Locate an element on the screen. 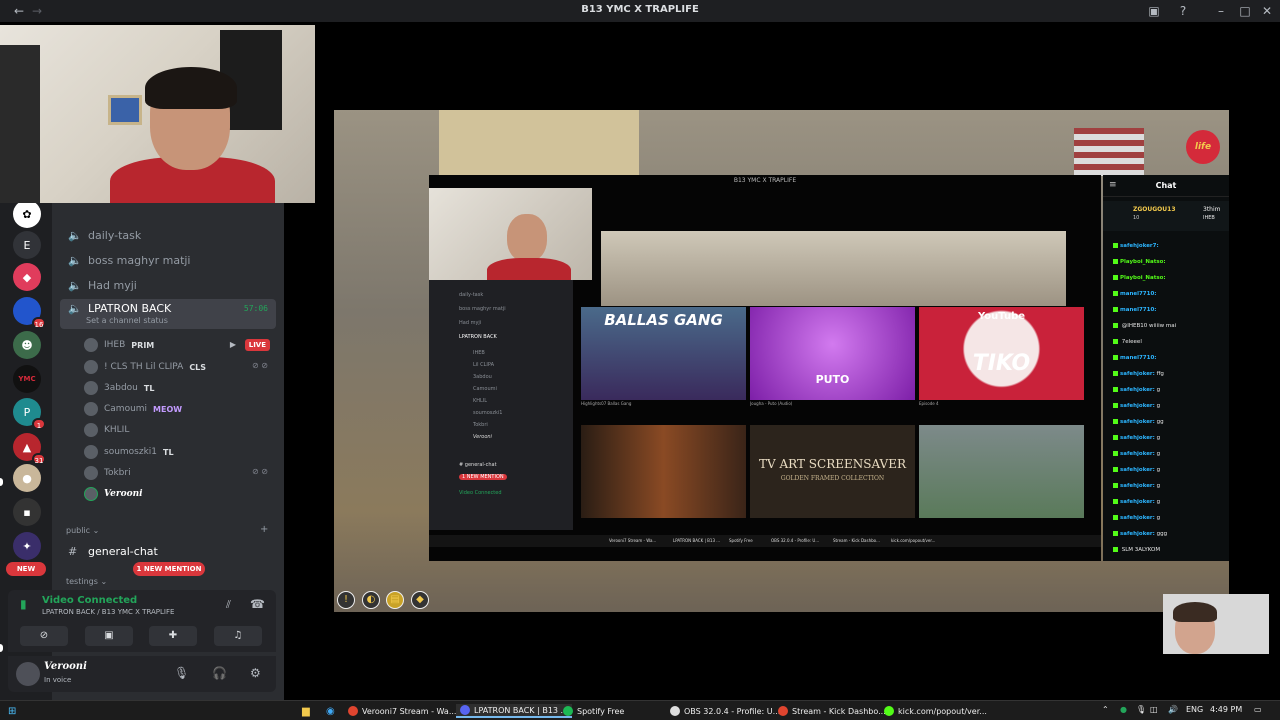 This screenshot has width=1280, height=720. minimize-icon: – is located at coordinates (1221, 11).